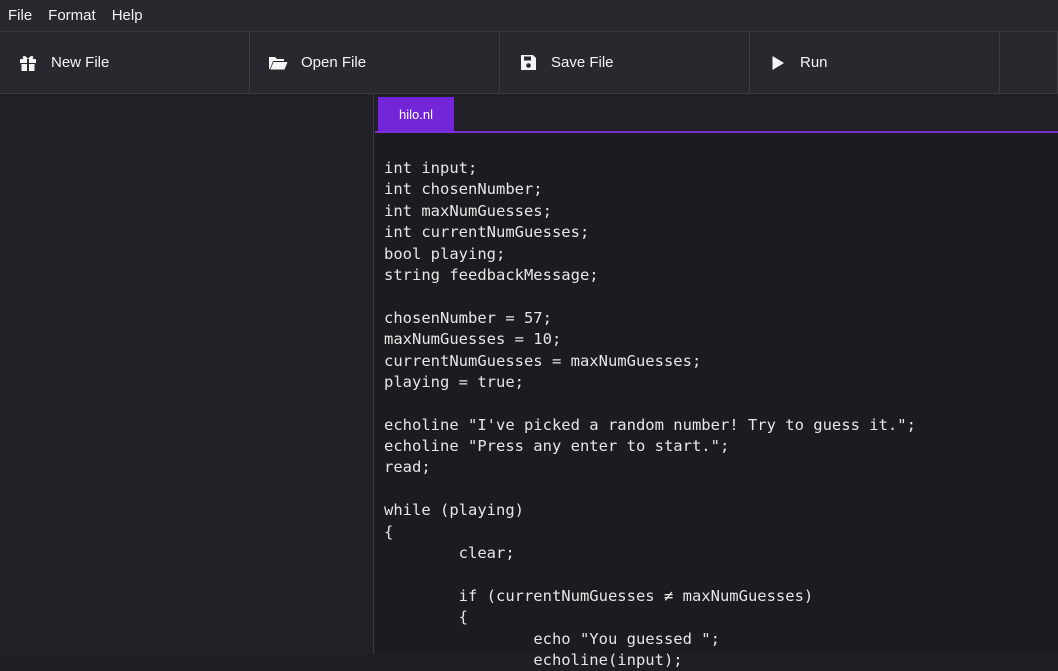 The image size is (1058, 671). I want to click on gift-icon, so click(28, 63).